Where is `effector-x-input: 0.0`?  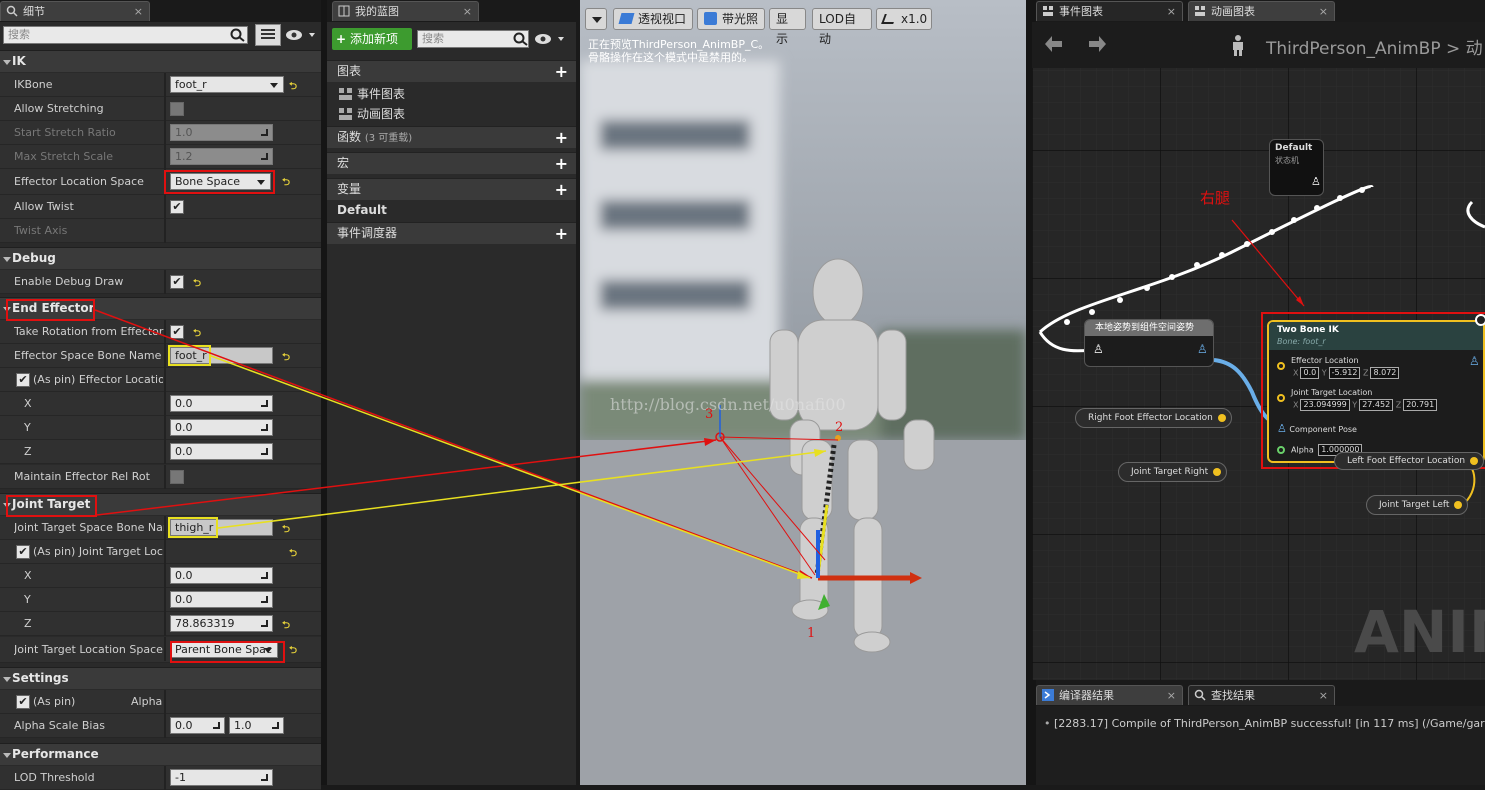
effector-x-input: 0.0 is located at coordinates (221, 403).